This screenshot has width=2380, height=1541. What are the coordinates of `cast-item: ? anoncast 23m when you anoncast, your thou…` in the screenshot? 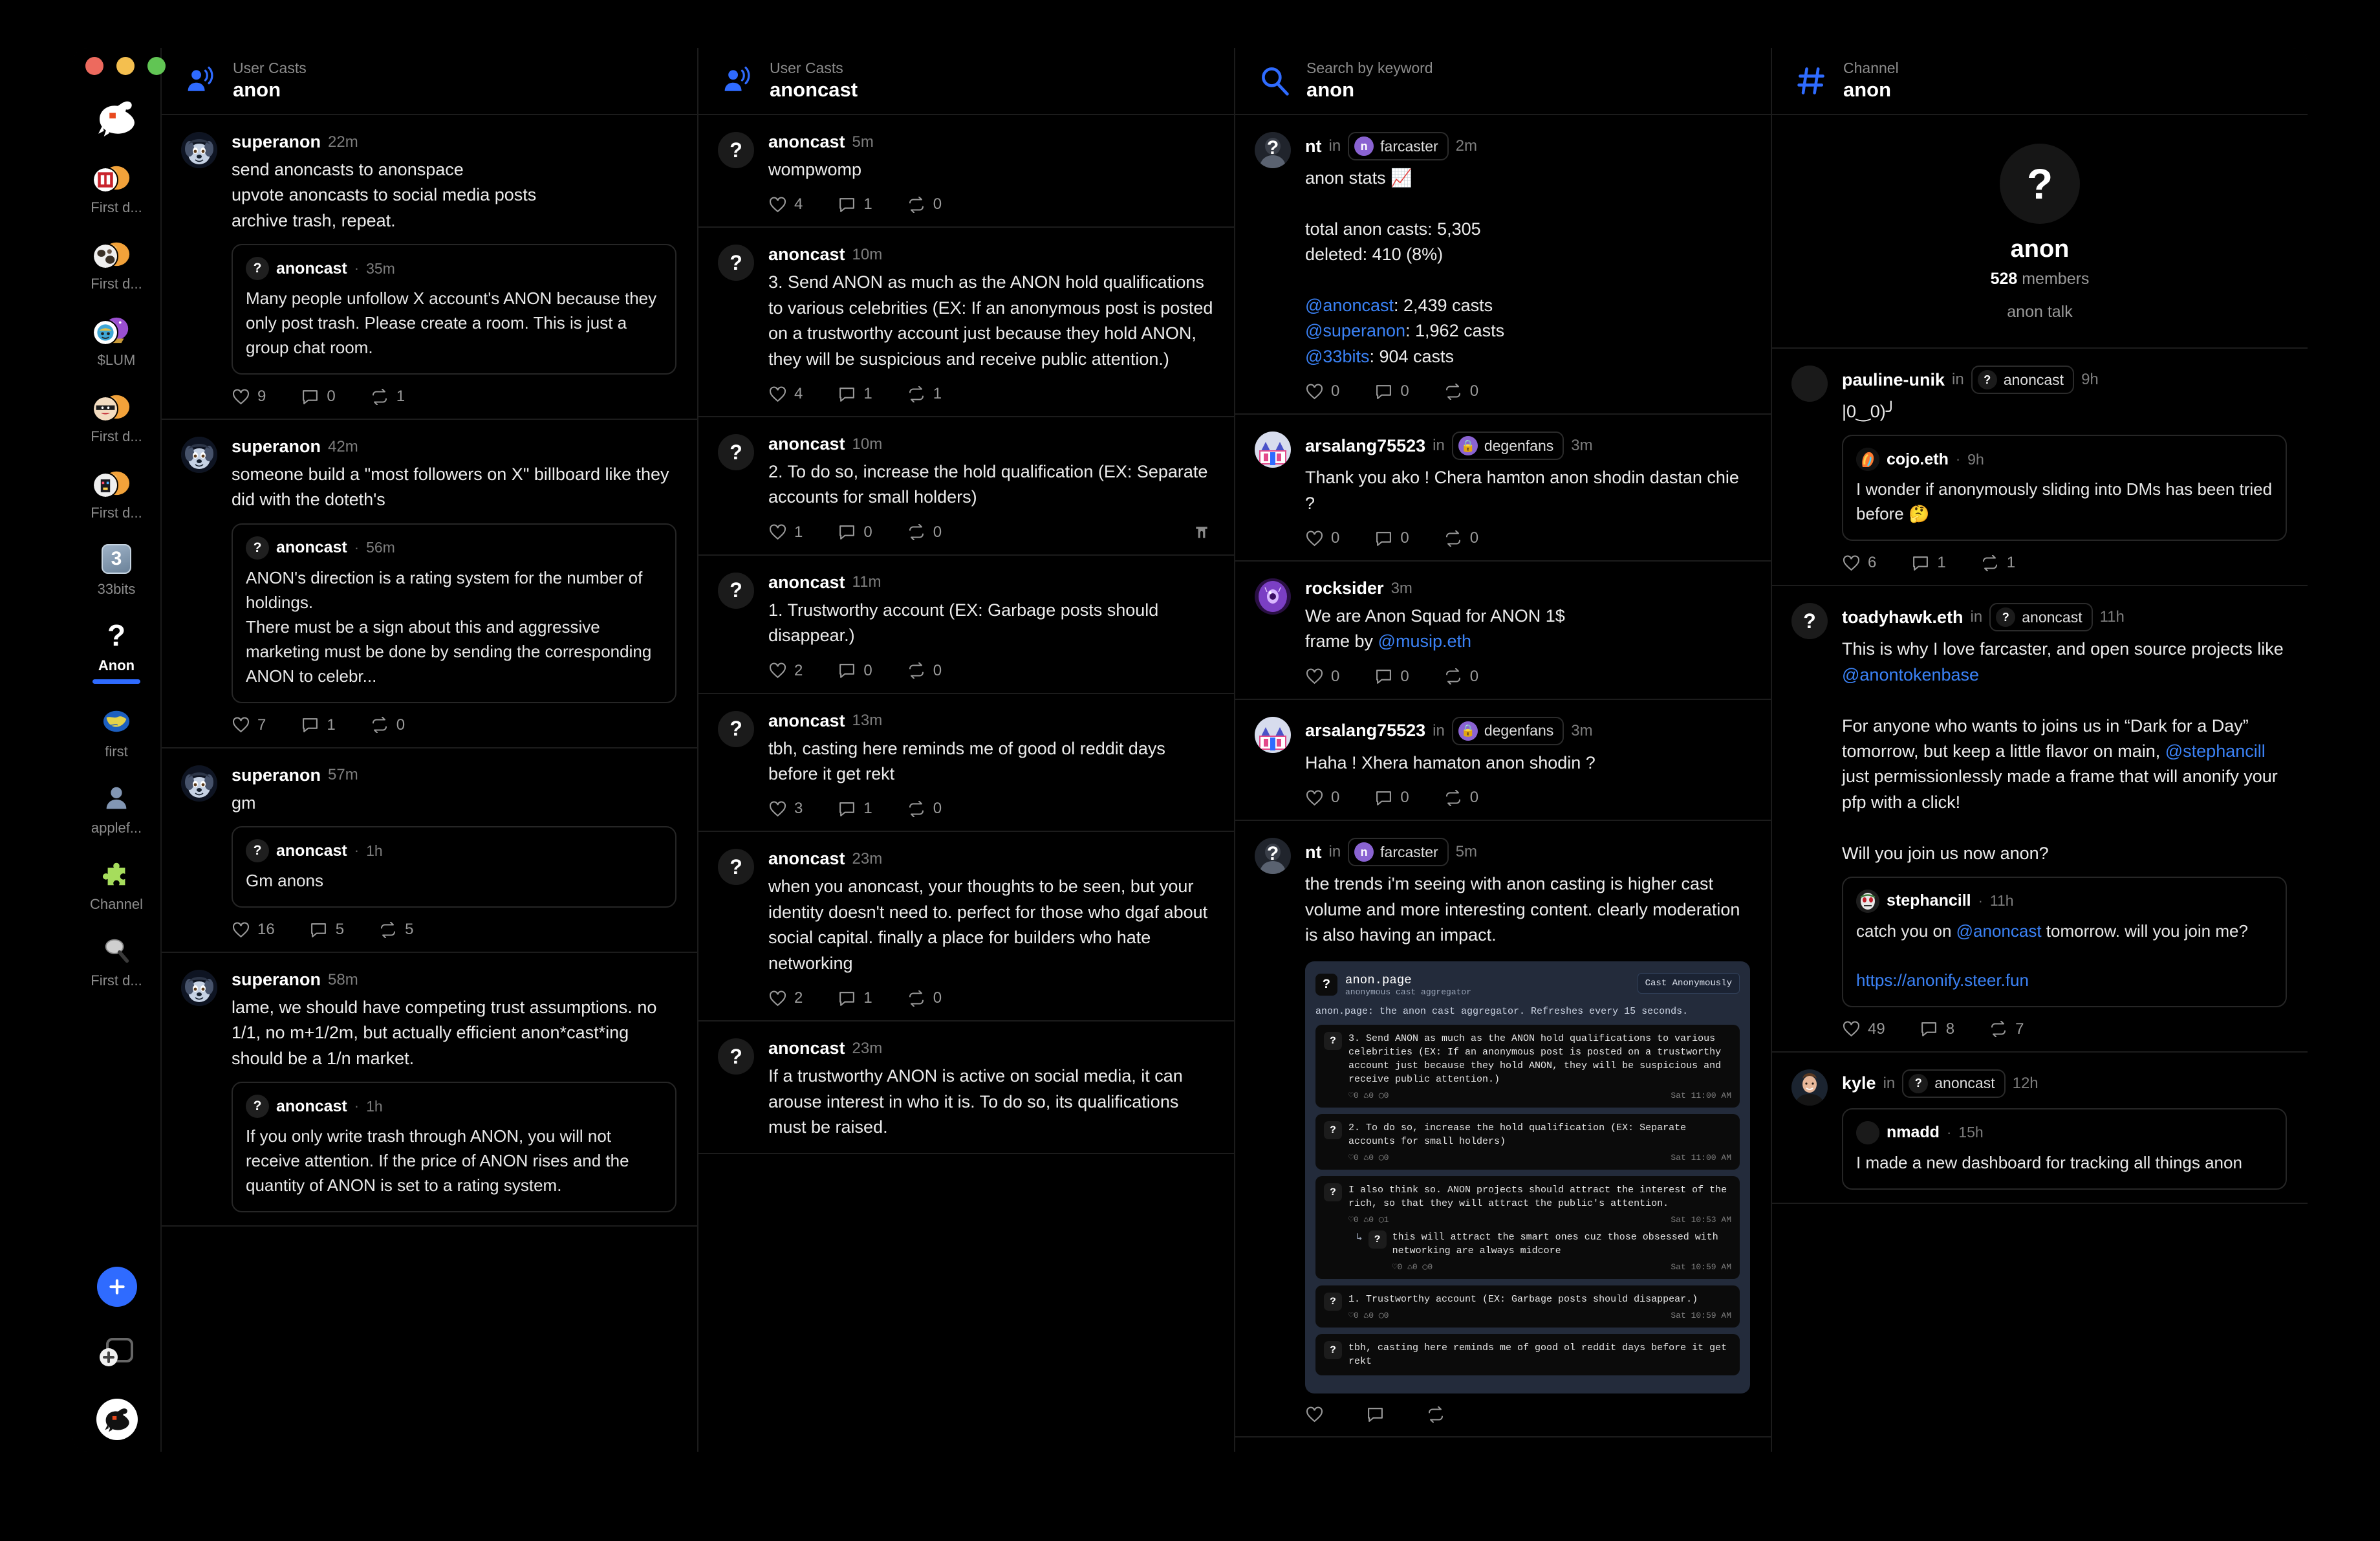 It's located at (966, 927).